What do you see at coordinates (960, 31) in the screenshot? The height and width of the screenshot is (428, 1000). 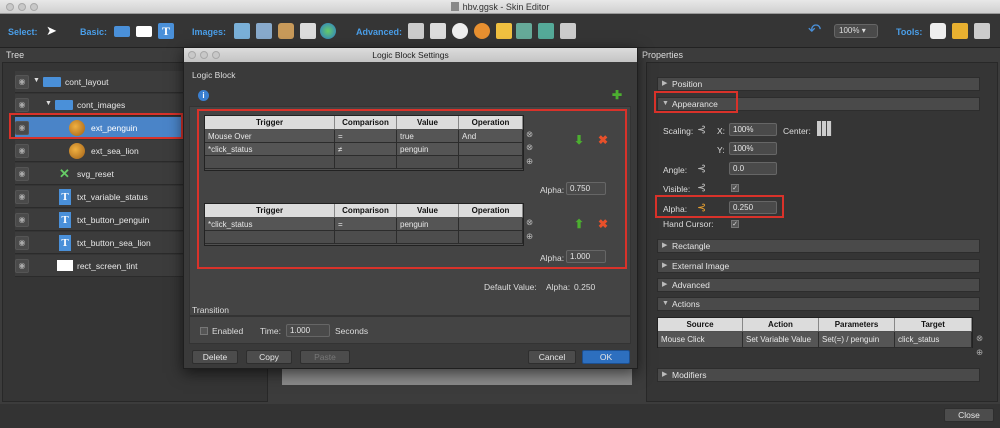 I see `pencil-tool-icon` at bounding box center [960, 31].